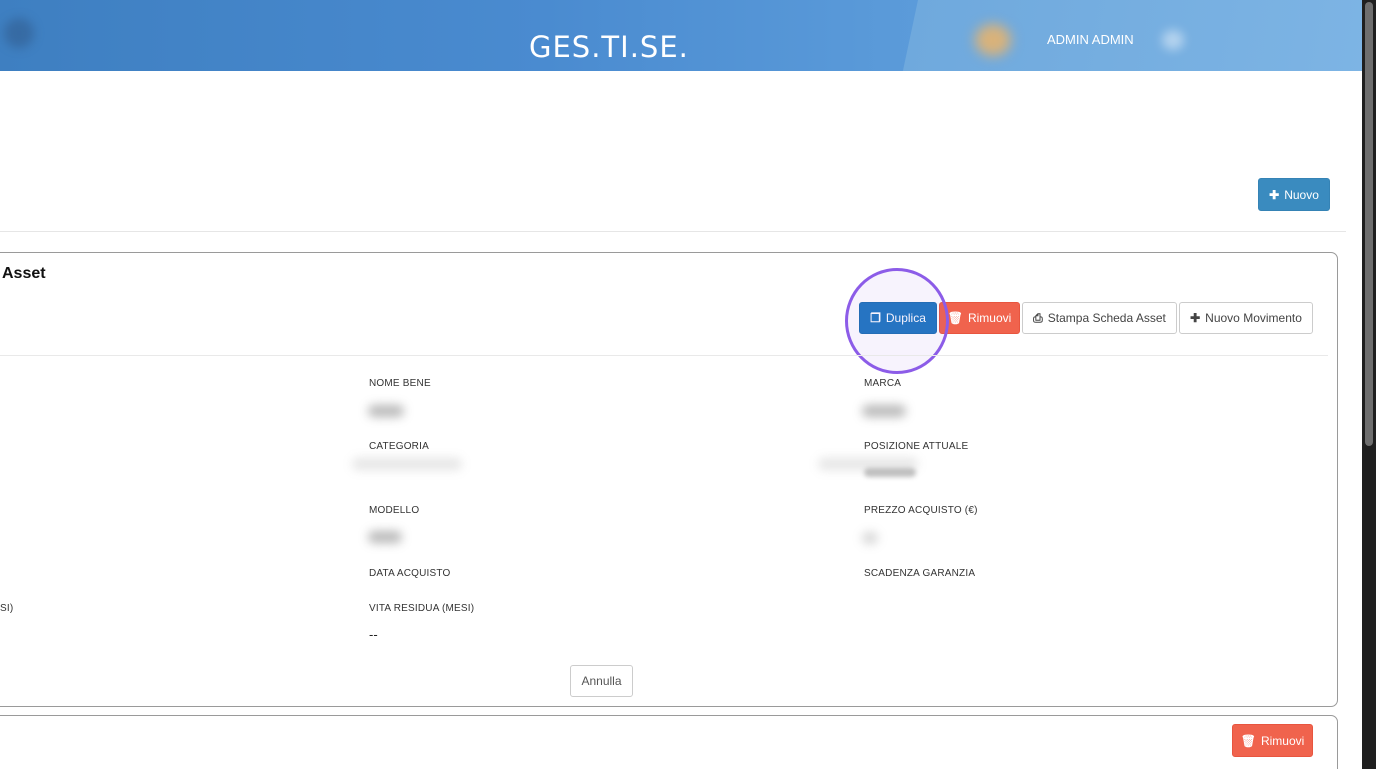 The image size is (1376, 769). Describe the element at coordinates (1369, 224) in the screenshot. I see `scrollbar-thumb` at that location.